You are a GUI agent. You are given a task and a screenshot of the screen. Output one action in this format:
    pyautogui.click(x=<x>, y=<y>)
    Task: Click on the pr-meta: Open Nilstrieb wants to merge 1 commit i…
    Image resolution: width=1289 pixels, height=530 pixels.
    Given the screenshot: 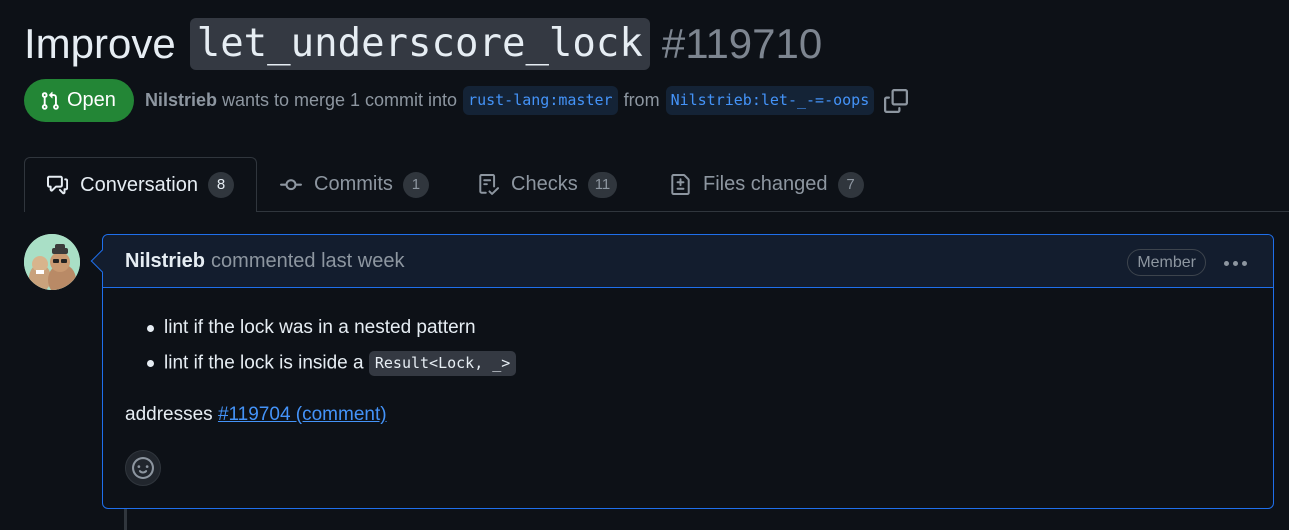 What is the action you would take?
    pyautogui.click(x=466, y=100)
    